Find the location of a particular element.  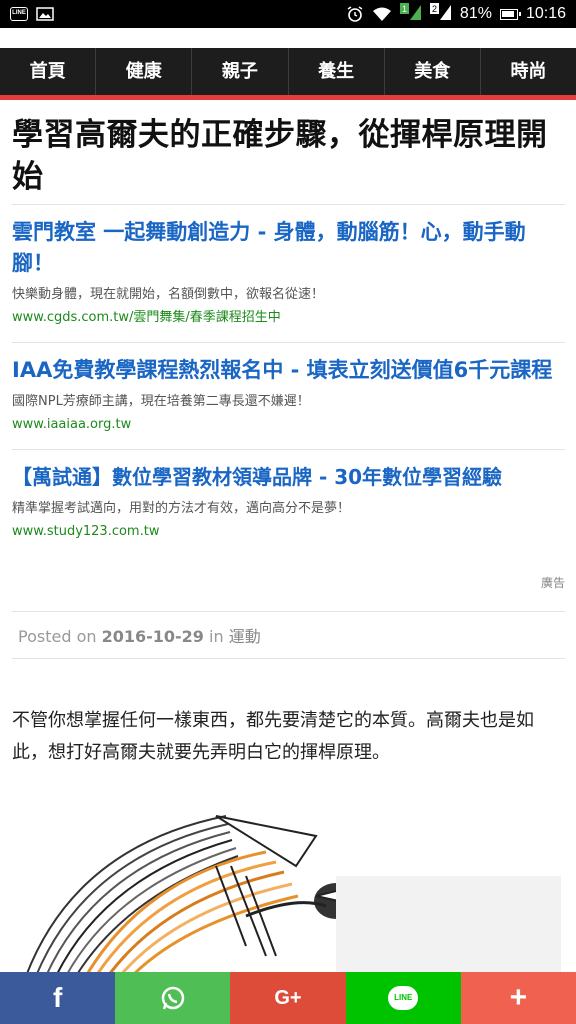

clock: 10:16 is located at coordinates (545, 13).